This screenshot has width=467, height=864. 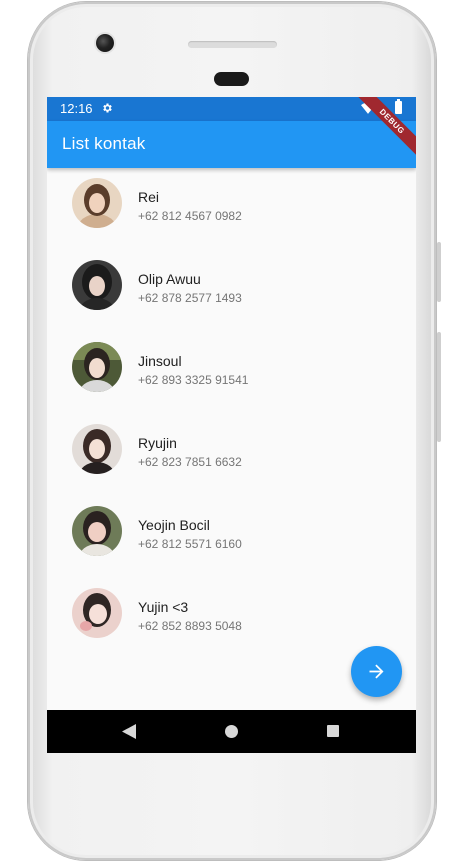 What do you see at coordinates (231, 144) in the screenshot?
I see `app-bar: List kontak` at bounding box center [231, 144].